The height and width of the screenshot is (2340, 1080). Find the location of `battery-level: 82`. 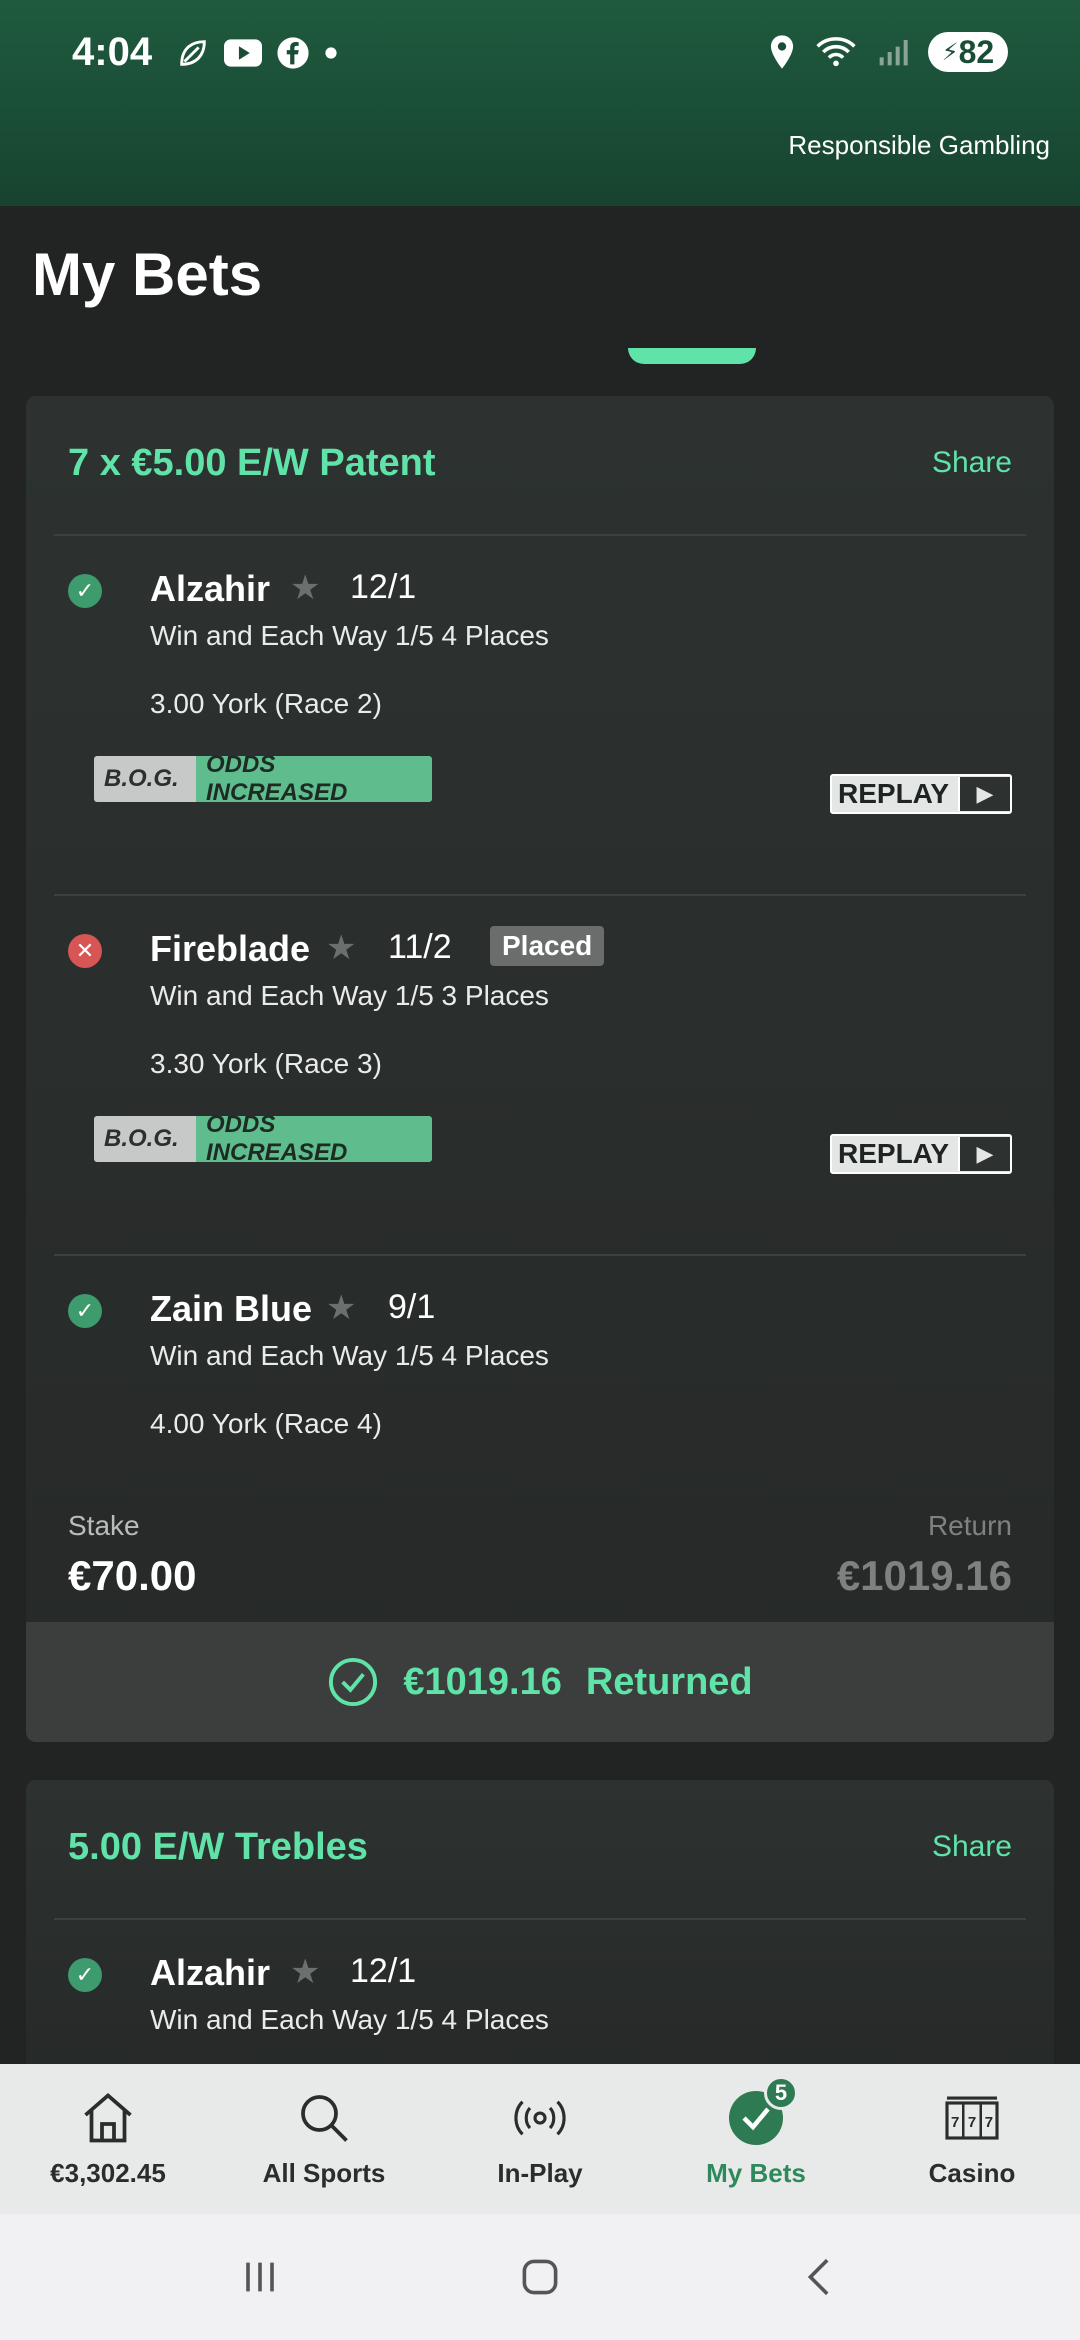

battery-level: 82 is located at coordinates (976, 51).